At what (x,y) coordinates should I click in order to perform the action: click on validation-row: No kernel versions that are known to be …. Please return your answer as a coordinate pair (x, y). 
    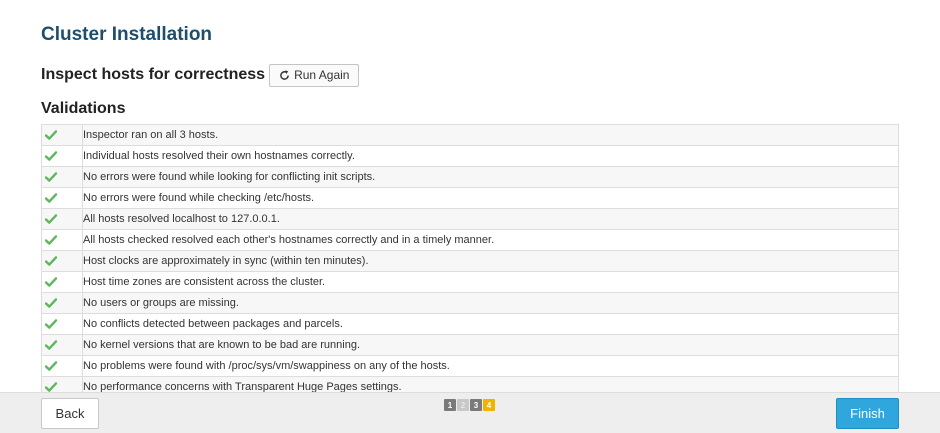
    Looking at the image, I should click on (470, 345).